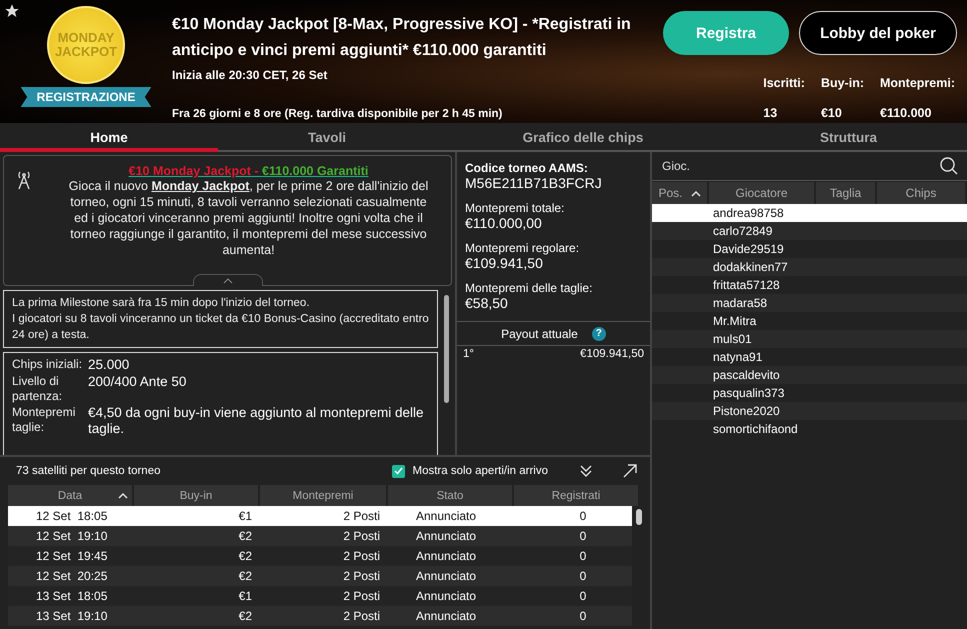 This screenshot has width=967, height=629. Describe the element at coordinates (848, 137) in the screenshot. I see `tab: Struttura` at that location.